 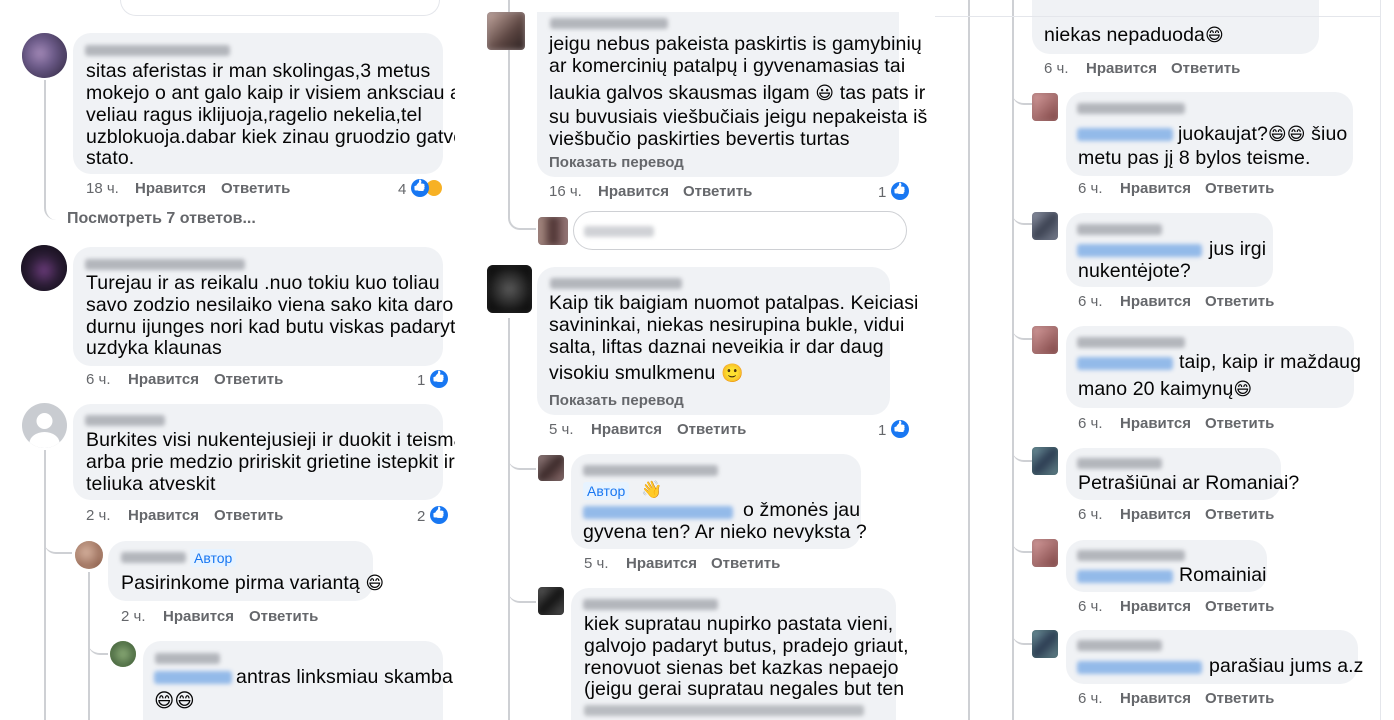 What do you see at coordinates (1223, 575) in the screenshot?
I see `comment-text: Romainiai` at bounding box center [1223, 575].